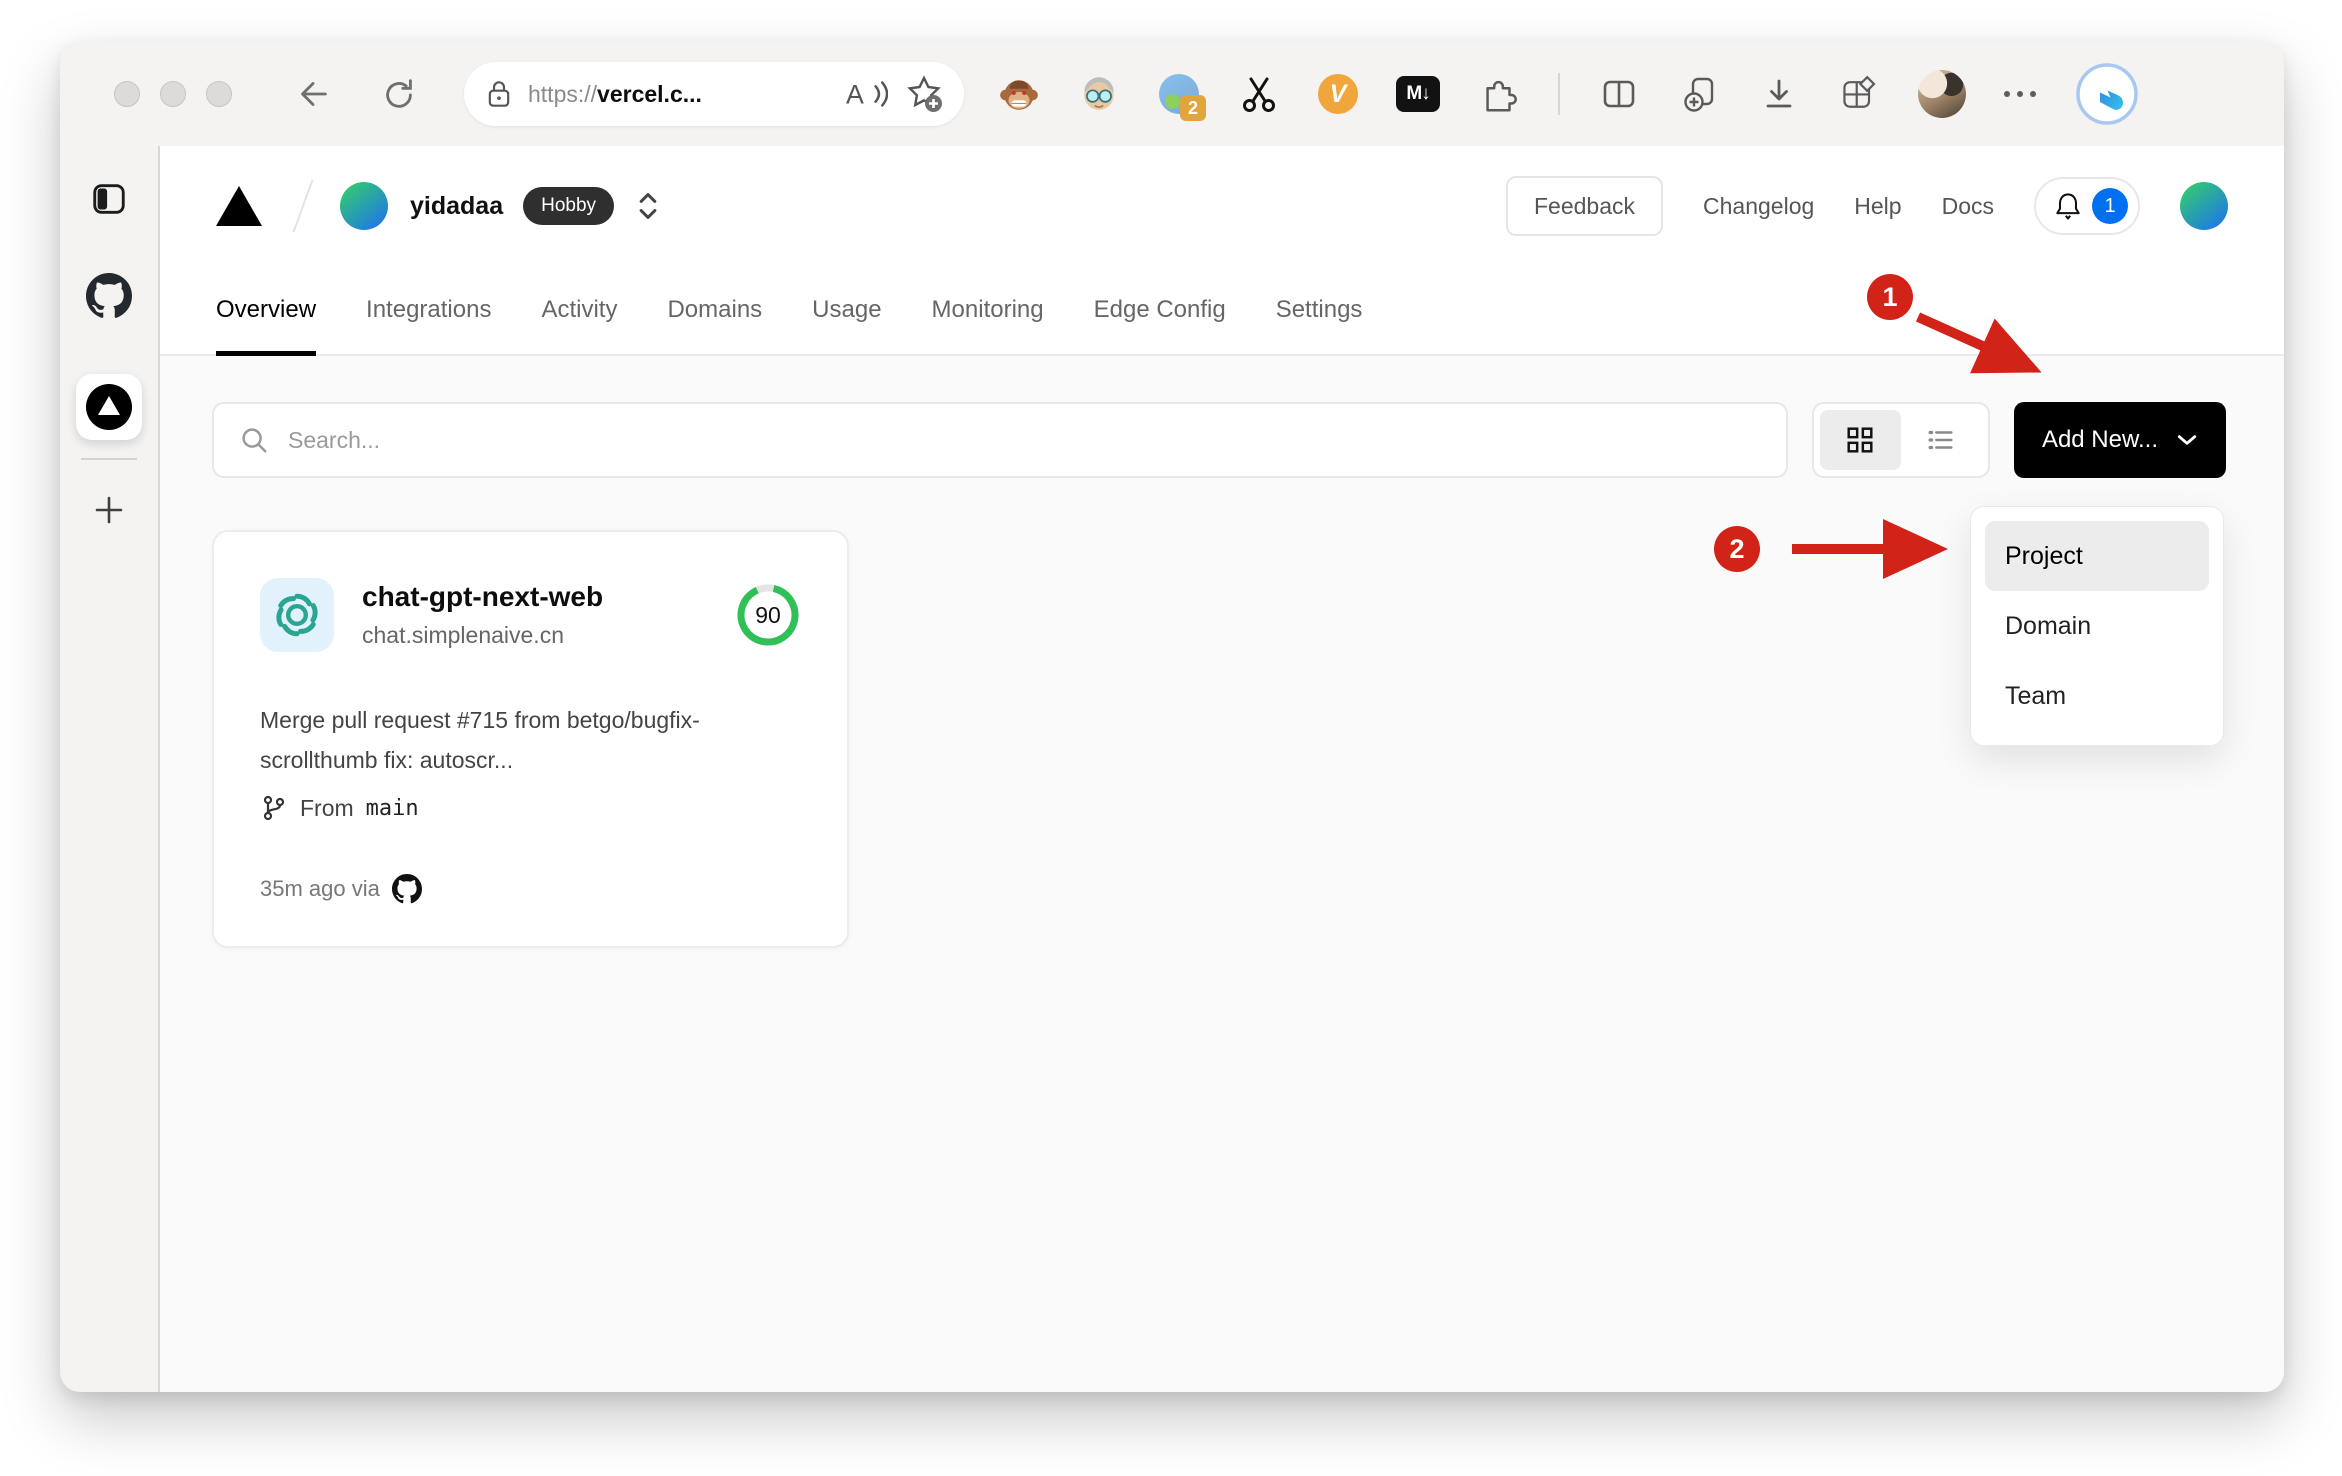 The height and width of the screenshot is (1476, 2342). Describe the element at coordinates (499, 94) in the screenshot. I see `lock-icon` at that location.